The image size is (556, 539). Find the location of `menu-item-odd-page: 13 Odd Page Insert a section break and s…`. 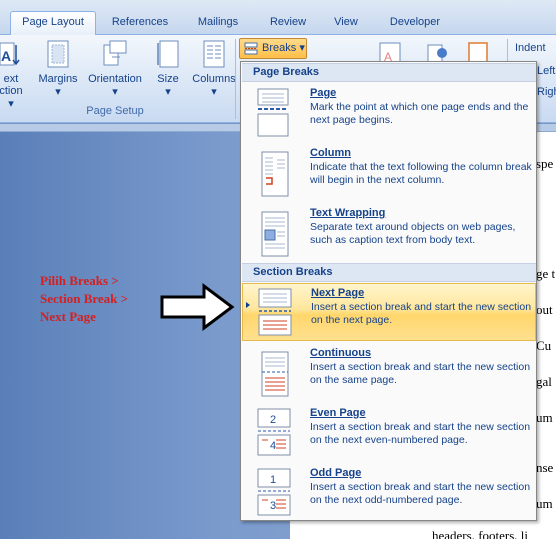

menu-item-odd-page: 13 Odd Page Insert a section break and s… is located at coordinates (389, 493).